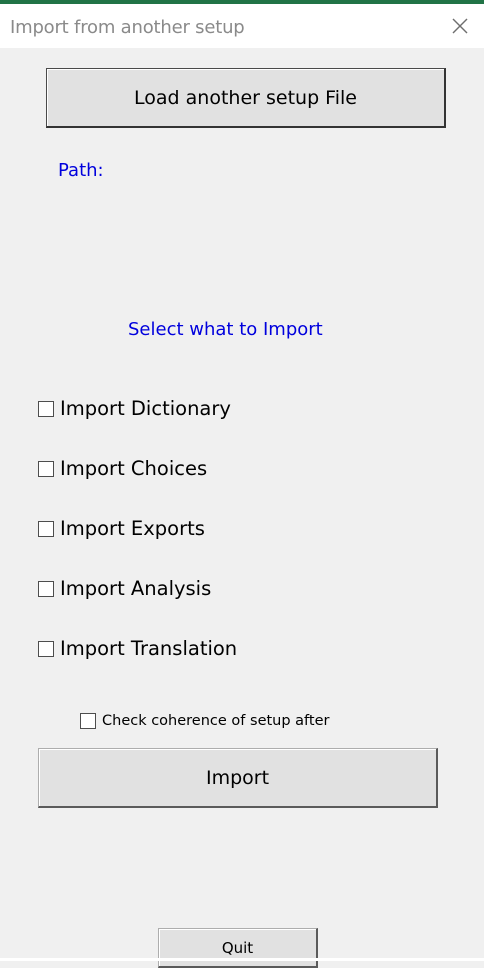  I want to click on option-label: Check coherence of setup after import, so click(216, 722).